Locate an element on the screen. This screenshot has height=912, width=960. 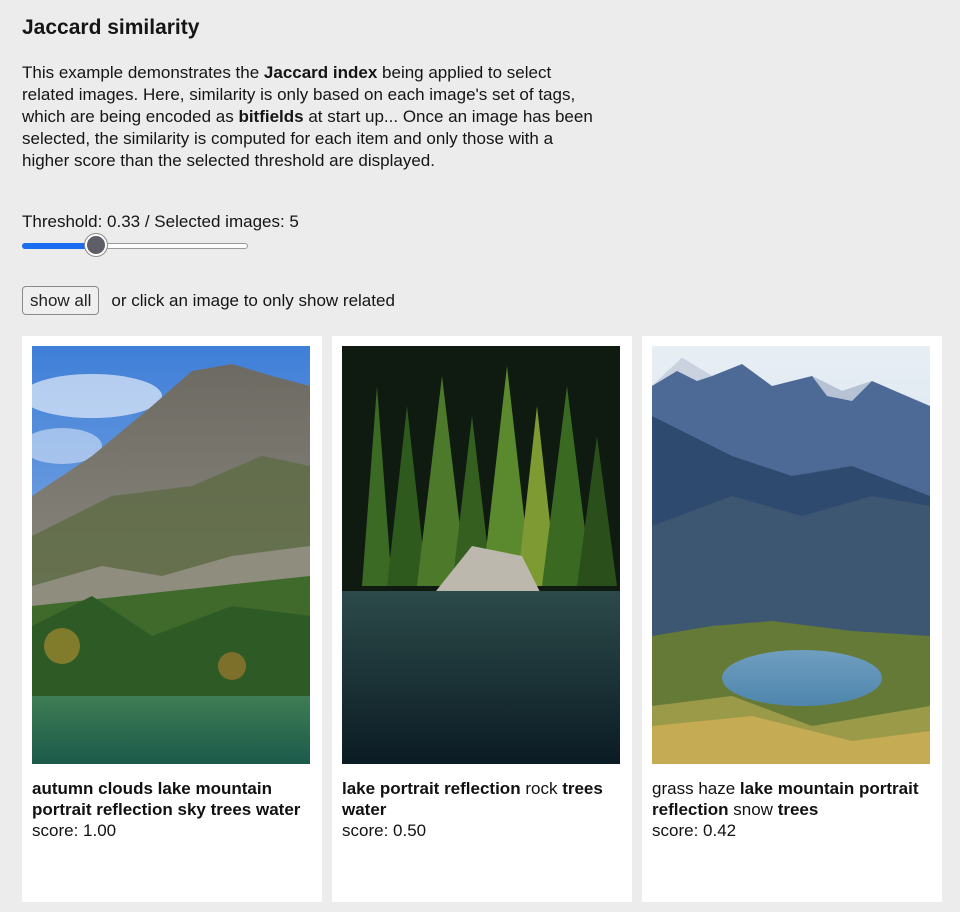
tag: grass is located at coordinates (673, 788).